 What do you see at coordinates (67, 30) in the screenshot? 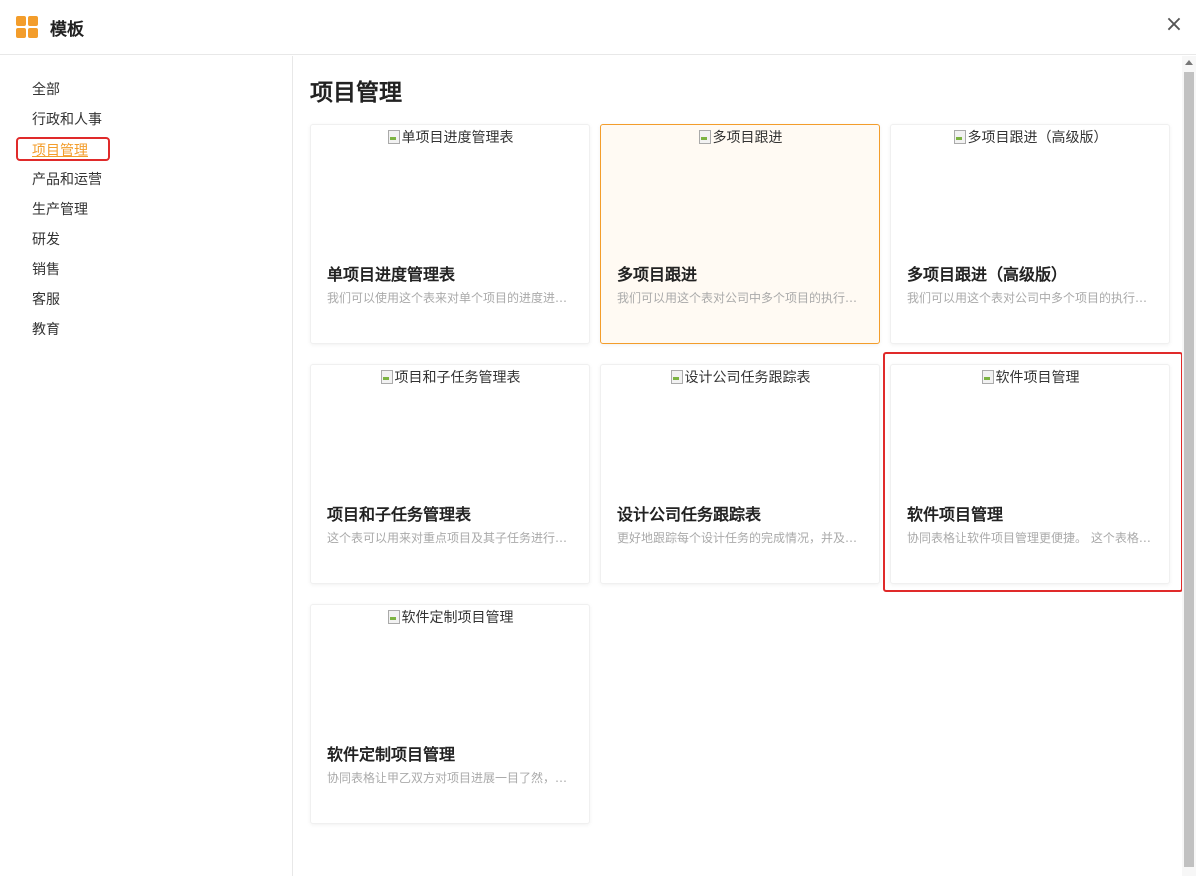
I see `dialog-title: 模板` at bounding box center [67, 30].